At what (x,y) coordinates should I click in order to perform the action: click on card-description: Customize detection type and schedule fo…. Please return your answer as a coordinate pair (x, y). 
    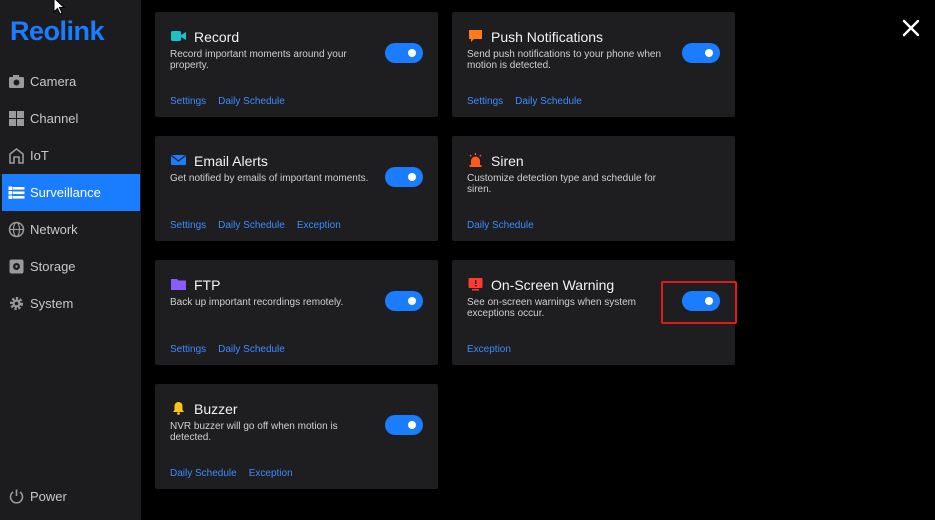
    Looking at the image, I should click on (561, 184).